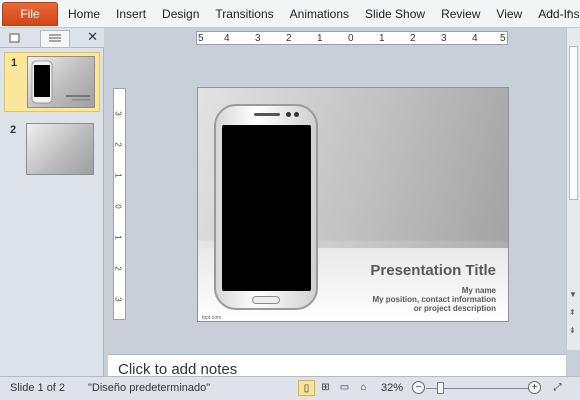 Image resolution: width=580 pixels, height=400 pixels. Describe the element at coordinates (454, 308) in the screenshot. I see `subtitle-line: or project description` at that location.